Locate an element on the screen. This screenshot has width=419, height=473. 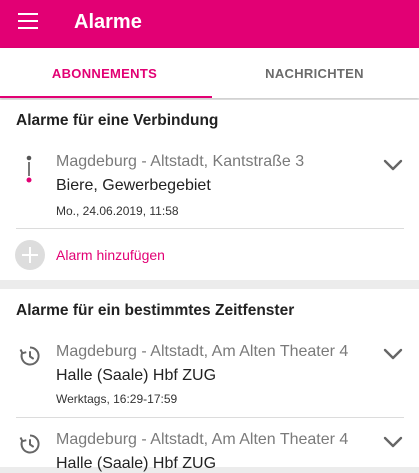
section-title-timewindow: Alarme für ein bestimmtes Zeitfenster is located at coordinates (155, 310).